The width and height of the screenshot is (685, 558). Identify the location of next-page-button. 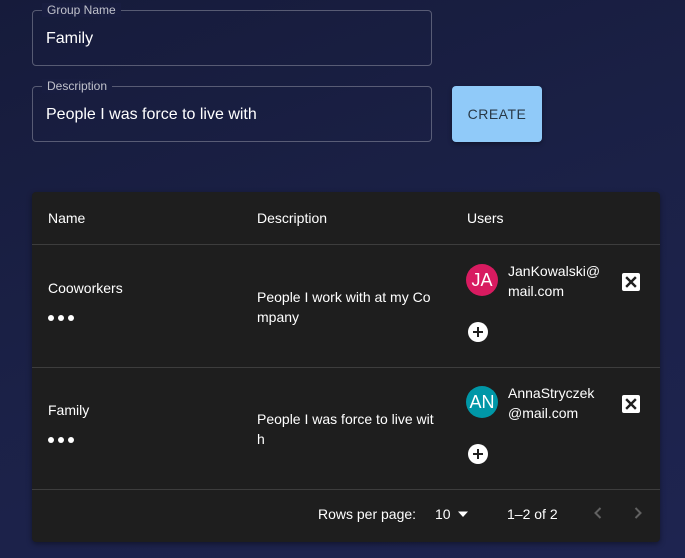
(638, 513).